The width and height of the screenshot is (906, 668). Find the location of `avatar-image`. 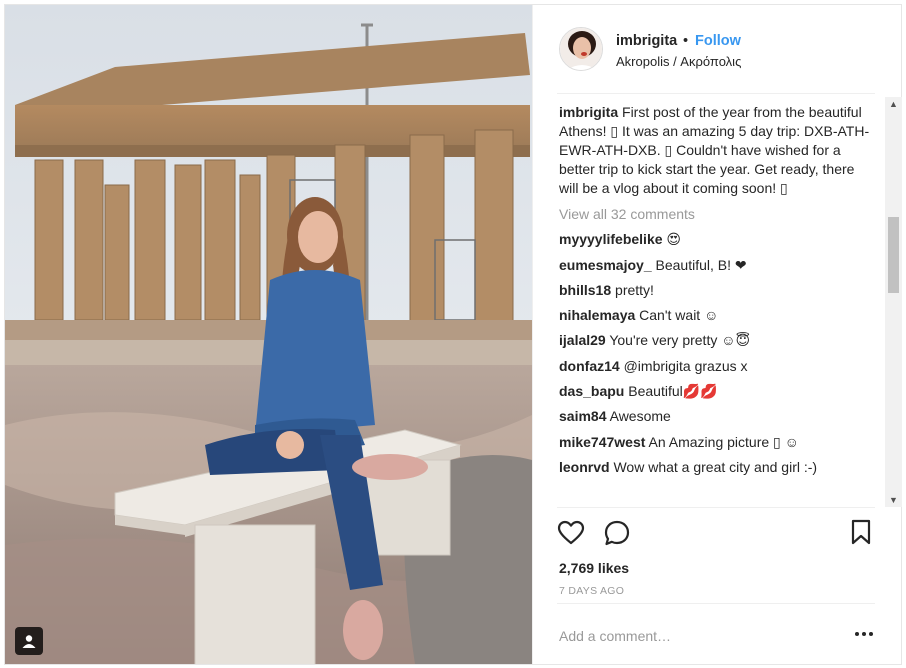

avatar-image is located at coordinates (581, 49).